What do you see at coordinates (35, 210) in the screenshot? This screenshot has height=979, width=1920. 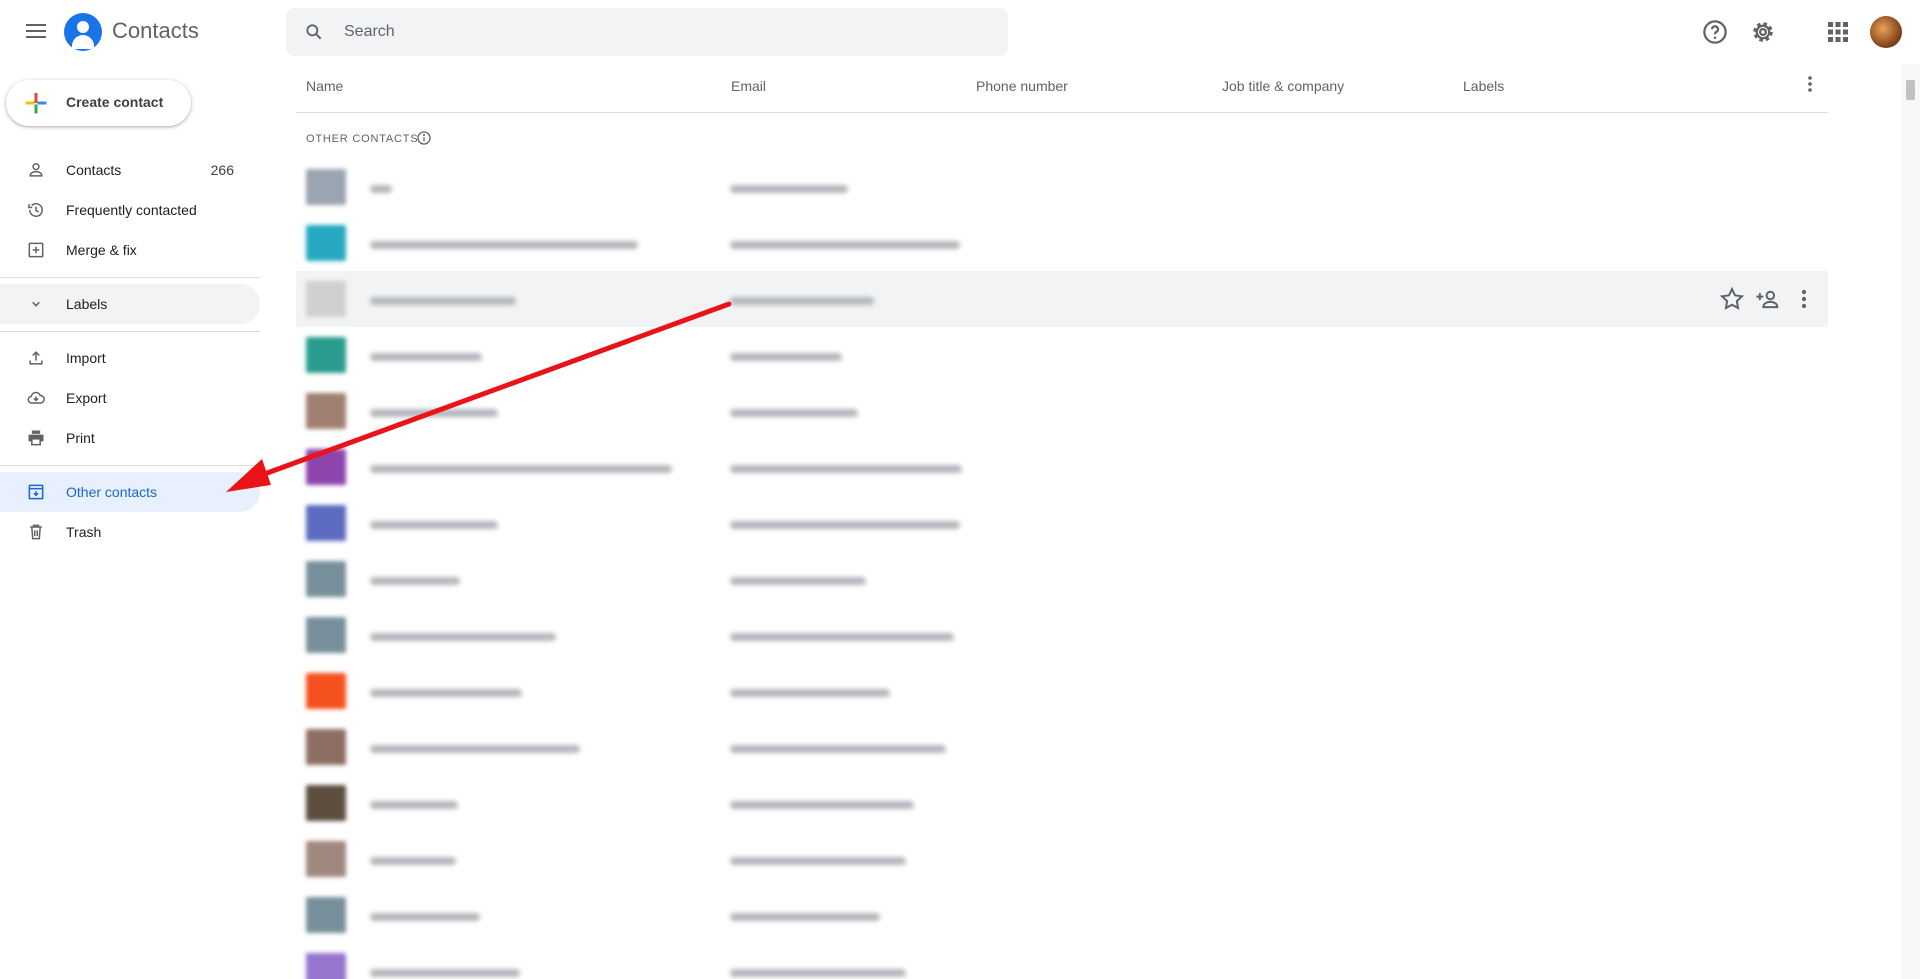 I see `history-icon` at bounding box center [35, 210].